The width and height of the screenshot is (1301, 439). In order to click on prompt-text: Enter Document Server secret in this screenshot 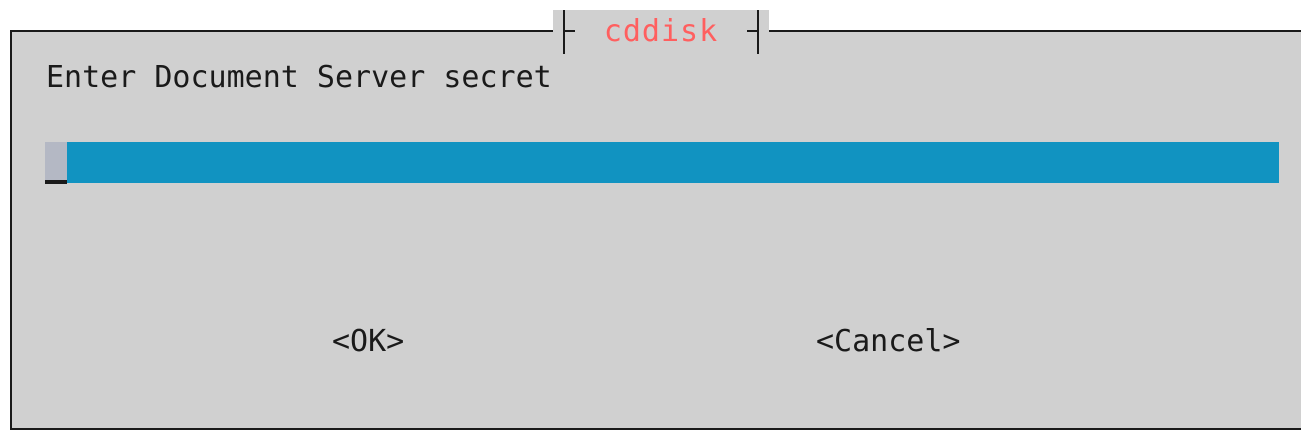, I will do `click(299, 77)`.